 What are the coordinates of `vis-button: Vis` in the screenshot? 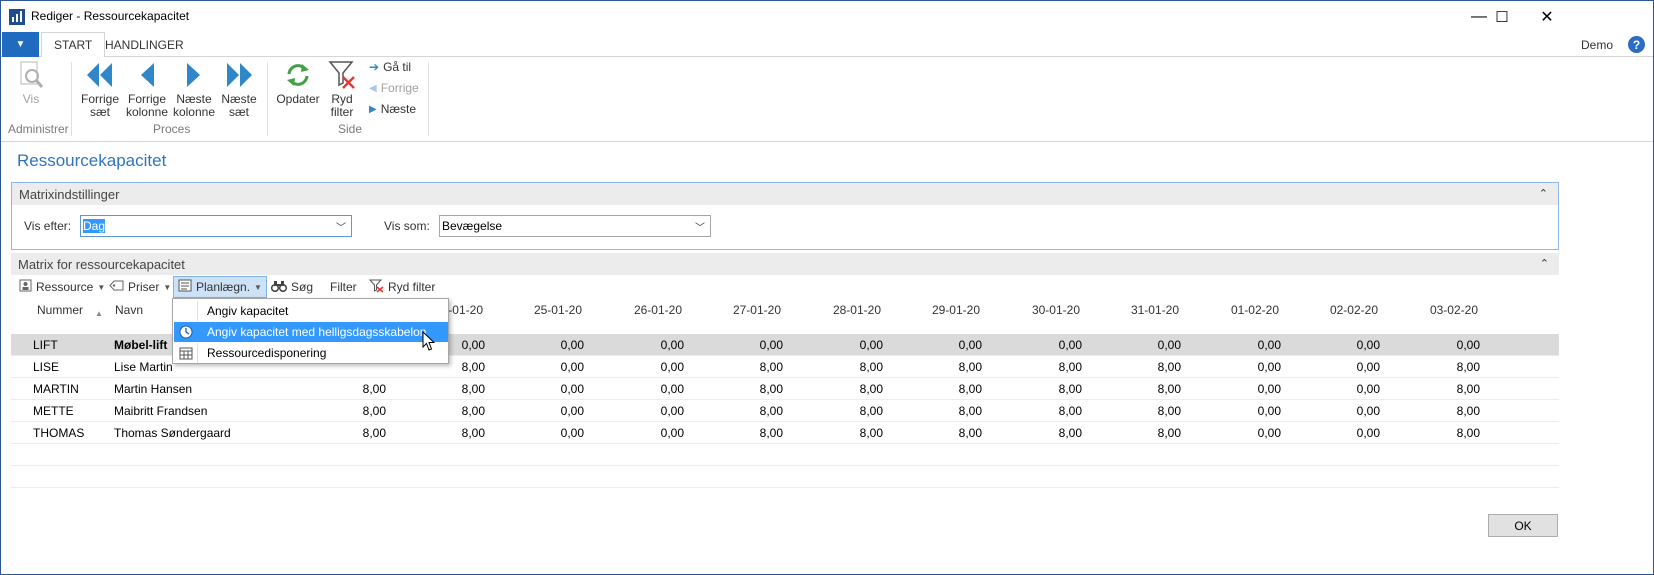 It's located at (31, 82).